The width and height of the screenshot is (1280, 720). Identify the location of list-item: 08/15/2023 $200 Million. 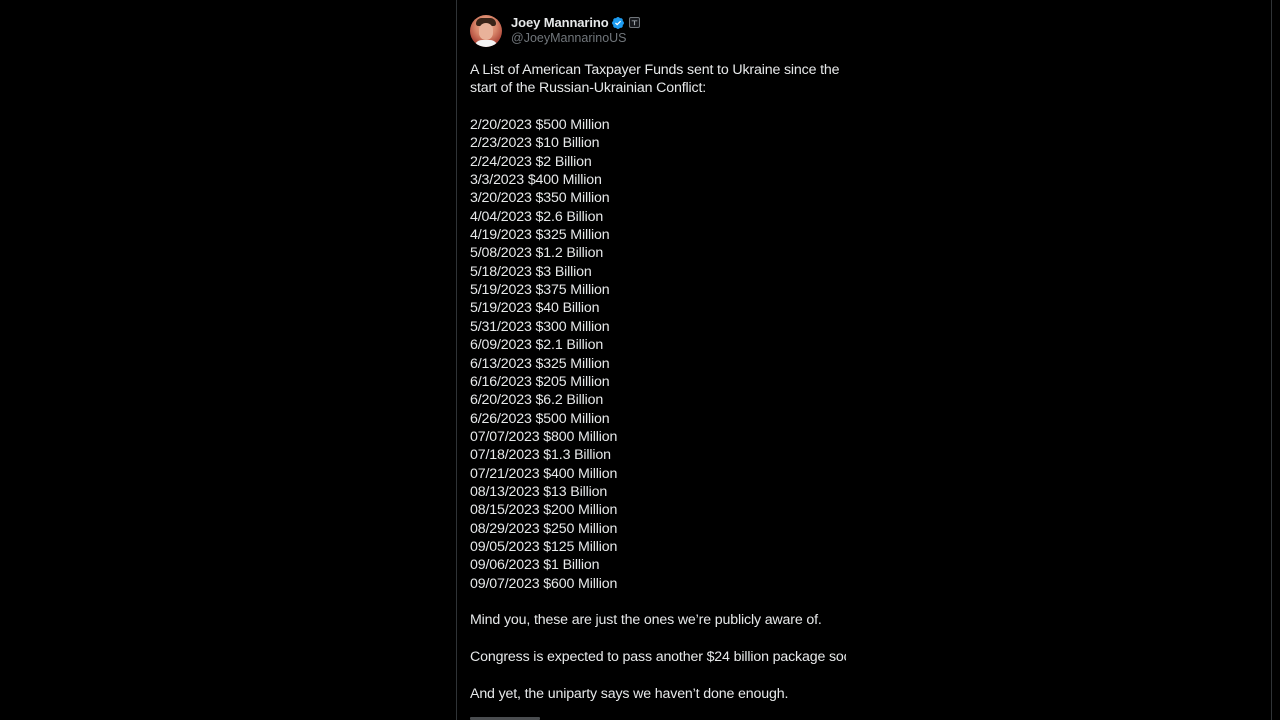
(544, 510).